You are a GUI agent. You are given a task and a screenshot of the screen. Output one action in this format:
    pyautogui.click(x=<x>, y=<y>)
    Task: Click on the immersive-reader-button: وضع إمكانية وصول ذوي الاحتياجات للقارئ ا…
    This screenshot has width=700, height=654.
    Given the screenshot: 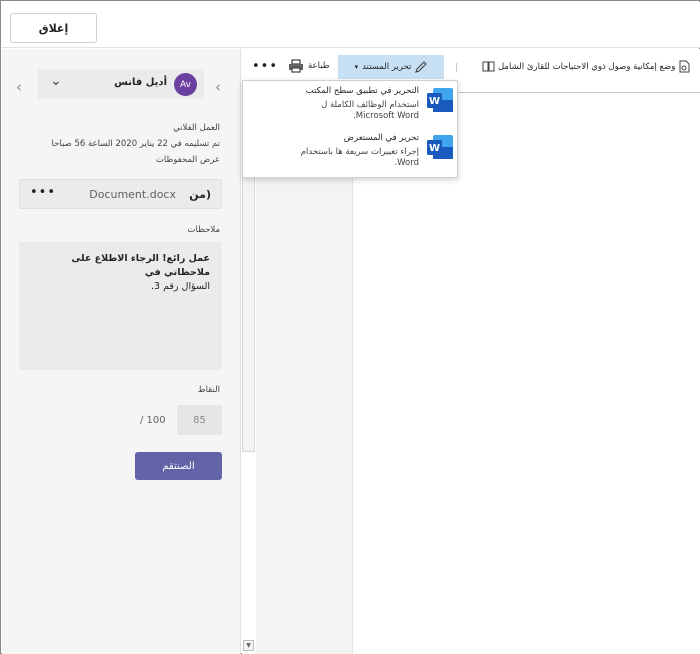 What is the action you would take?
    pyautogui.click(x=586, y=66)
    